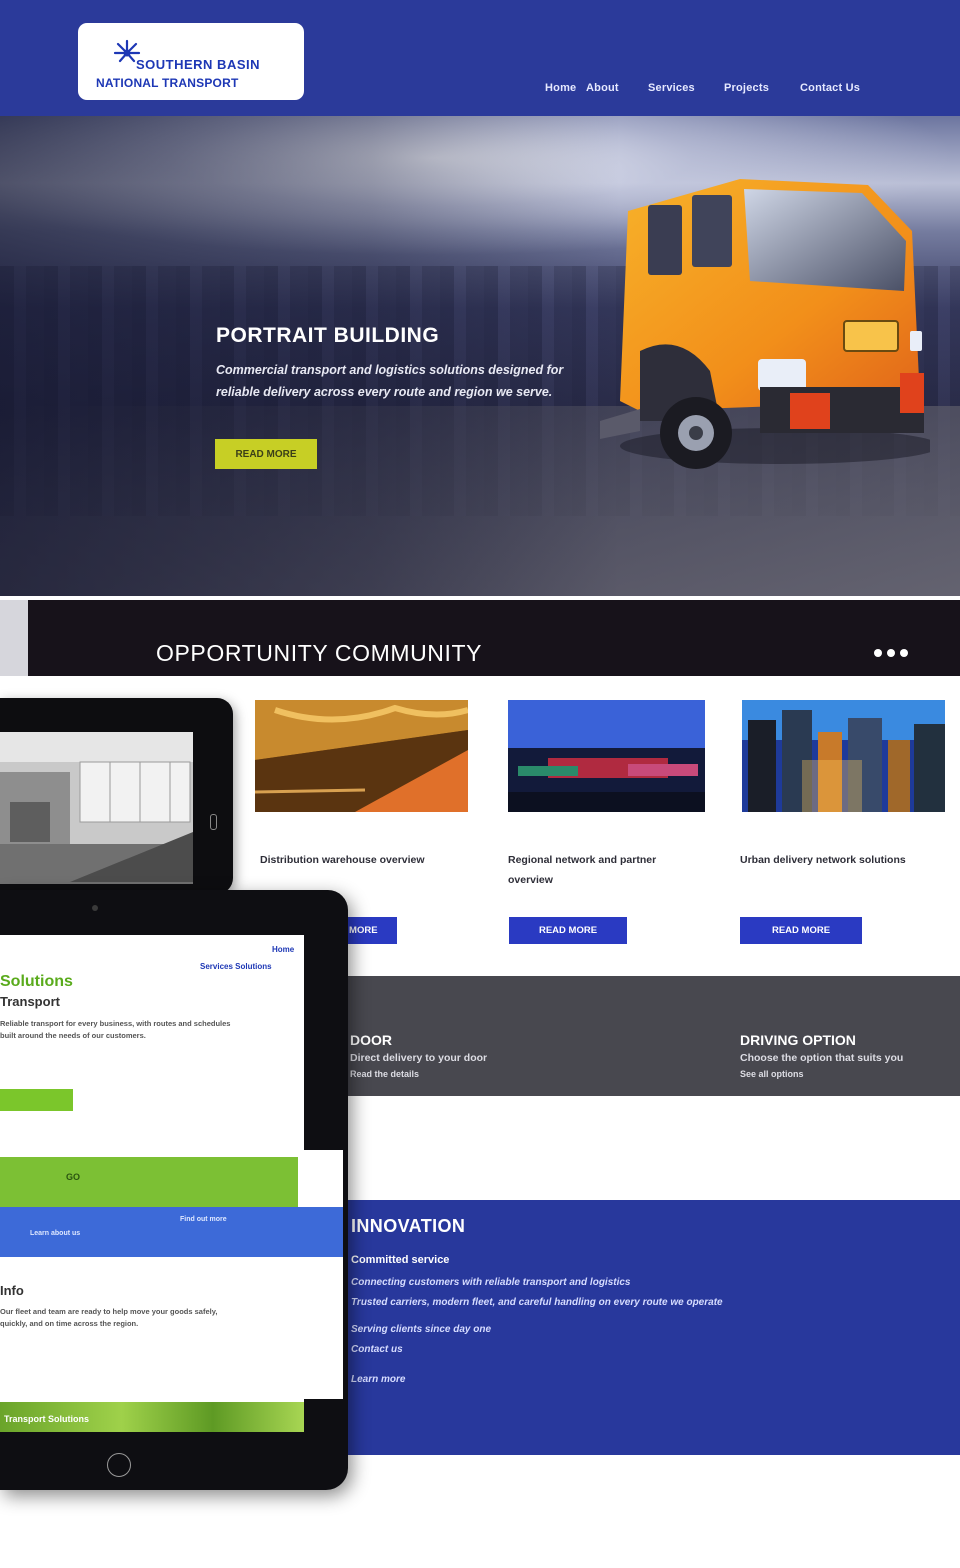 The image size is (960, 1568). I want to click on card-image-warehouse, so click(361, 756).